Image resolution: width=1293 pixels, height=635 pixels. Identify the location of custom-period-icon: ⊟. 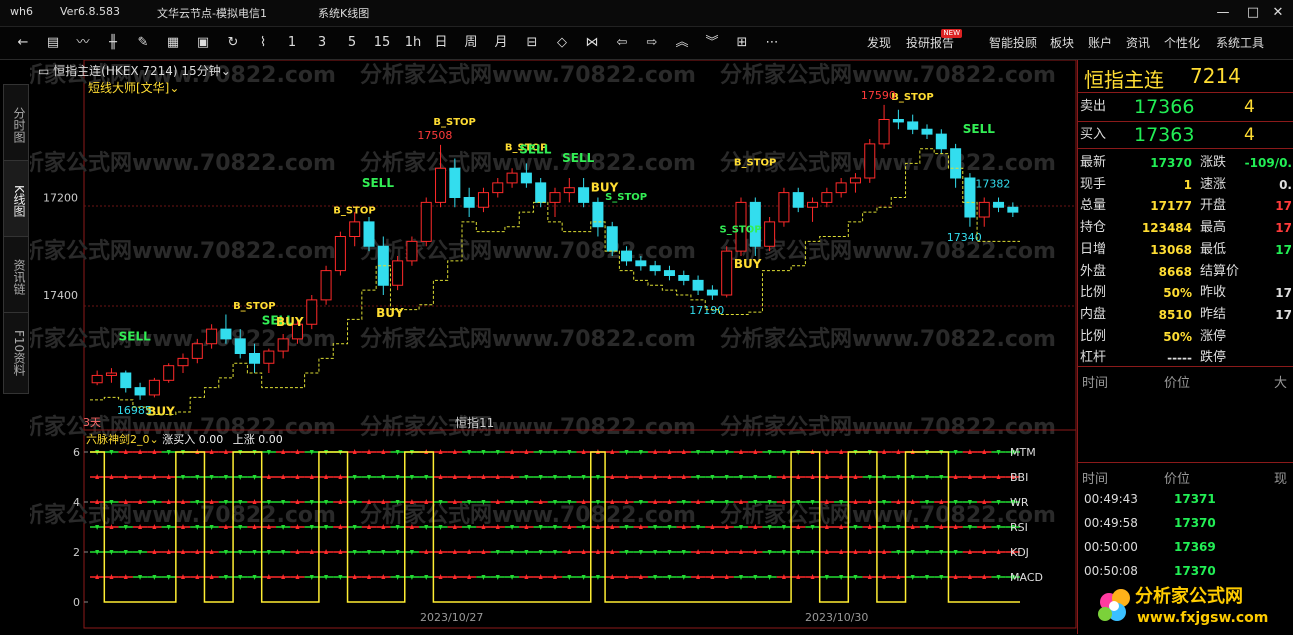
(532, 43).